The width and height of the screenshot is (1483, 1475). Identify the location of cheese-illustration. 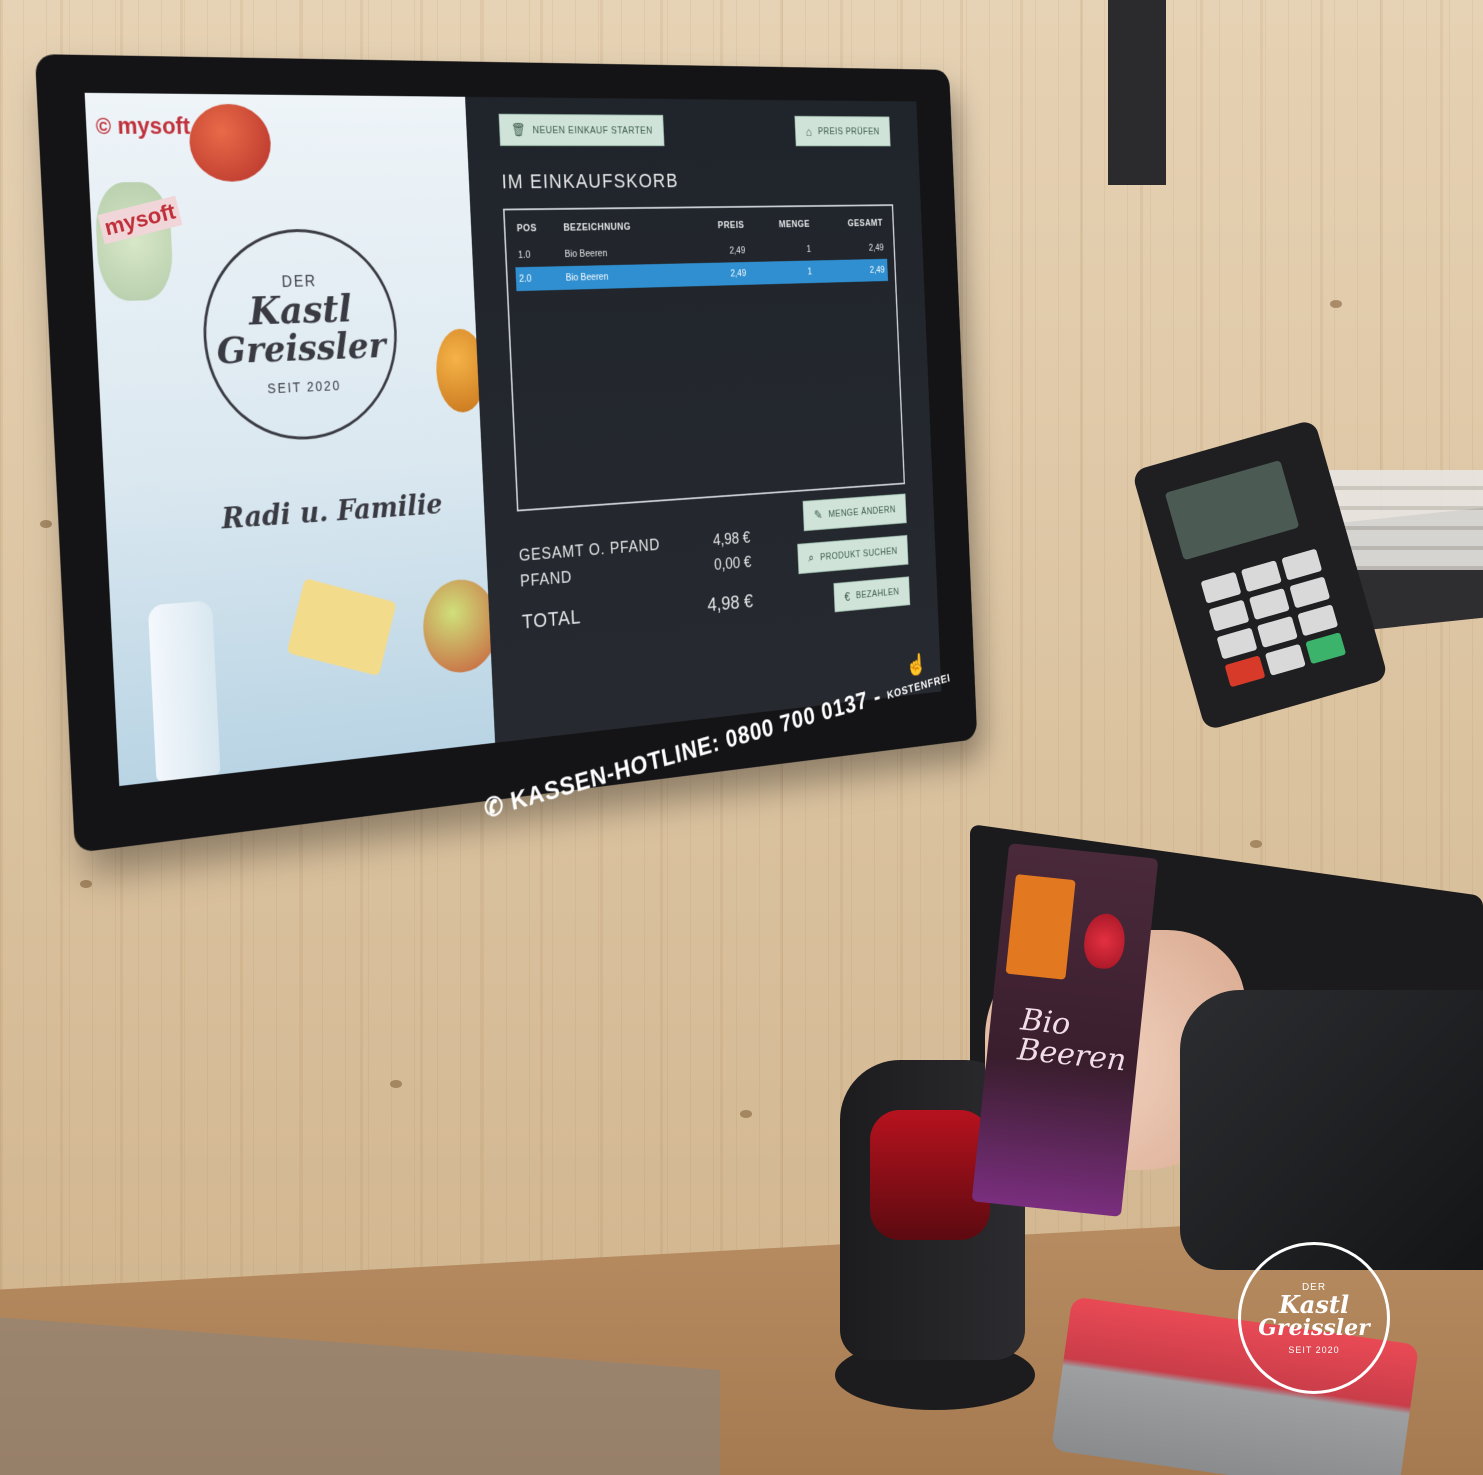
(341, 627).